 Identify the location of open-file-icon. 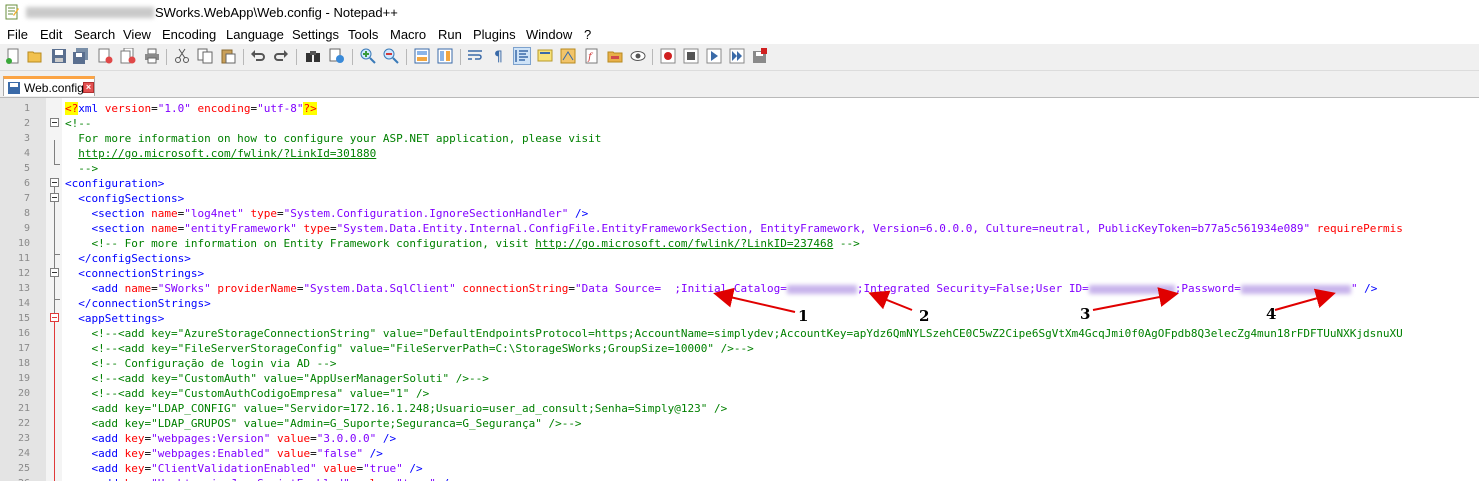
(35, 56).